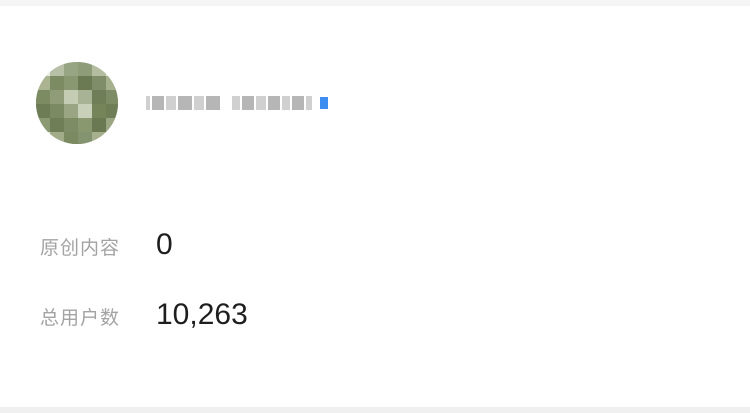 This screenshot has height=413, width=750. What do you see at coordinates (80, 248) in the screenshot?
I see `stat-label: 原创内容` at bounding box center [80, 248].